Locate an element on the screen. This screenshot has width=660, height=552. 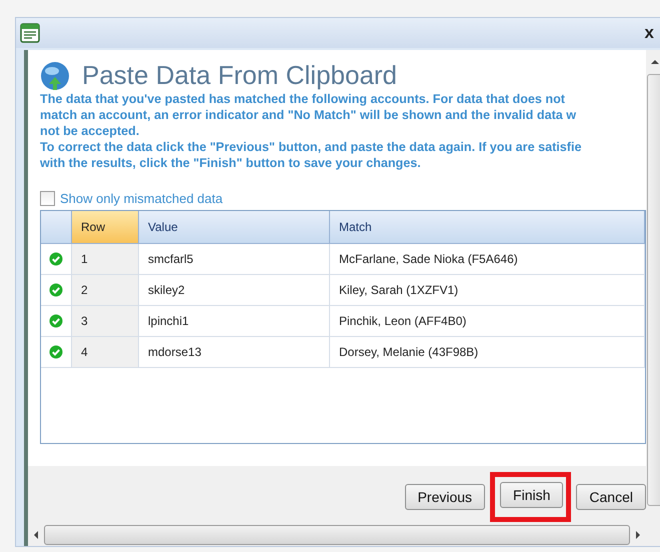
window-icon is located at coordinates (30, 33).